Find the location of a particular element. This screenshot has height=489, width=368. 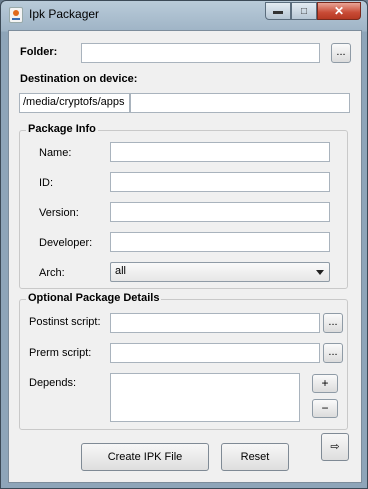

folder-input is located at coordinates (200, 53).